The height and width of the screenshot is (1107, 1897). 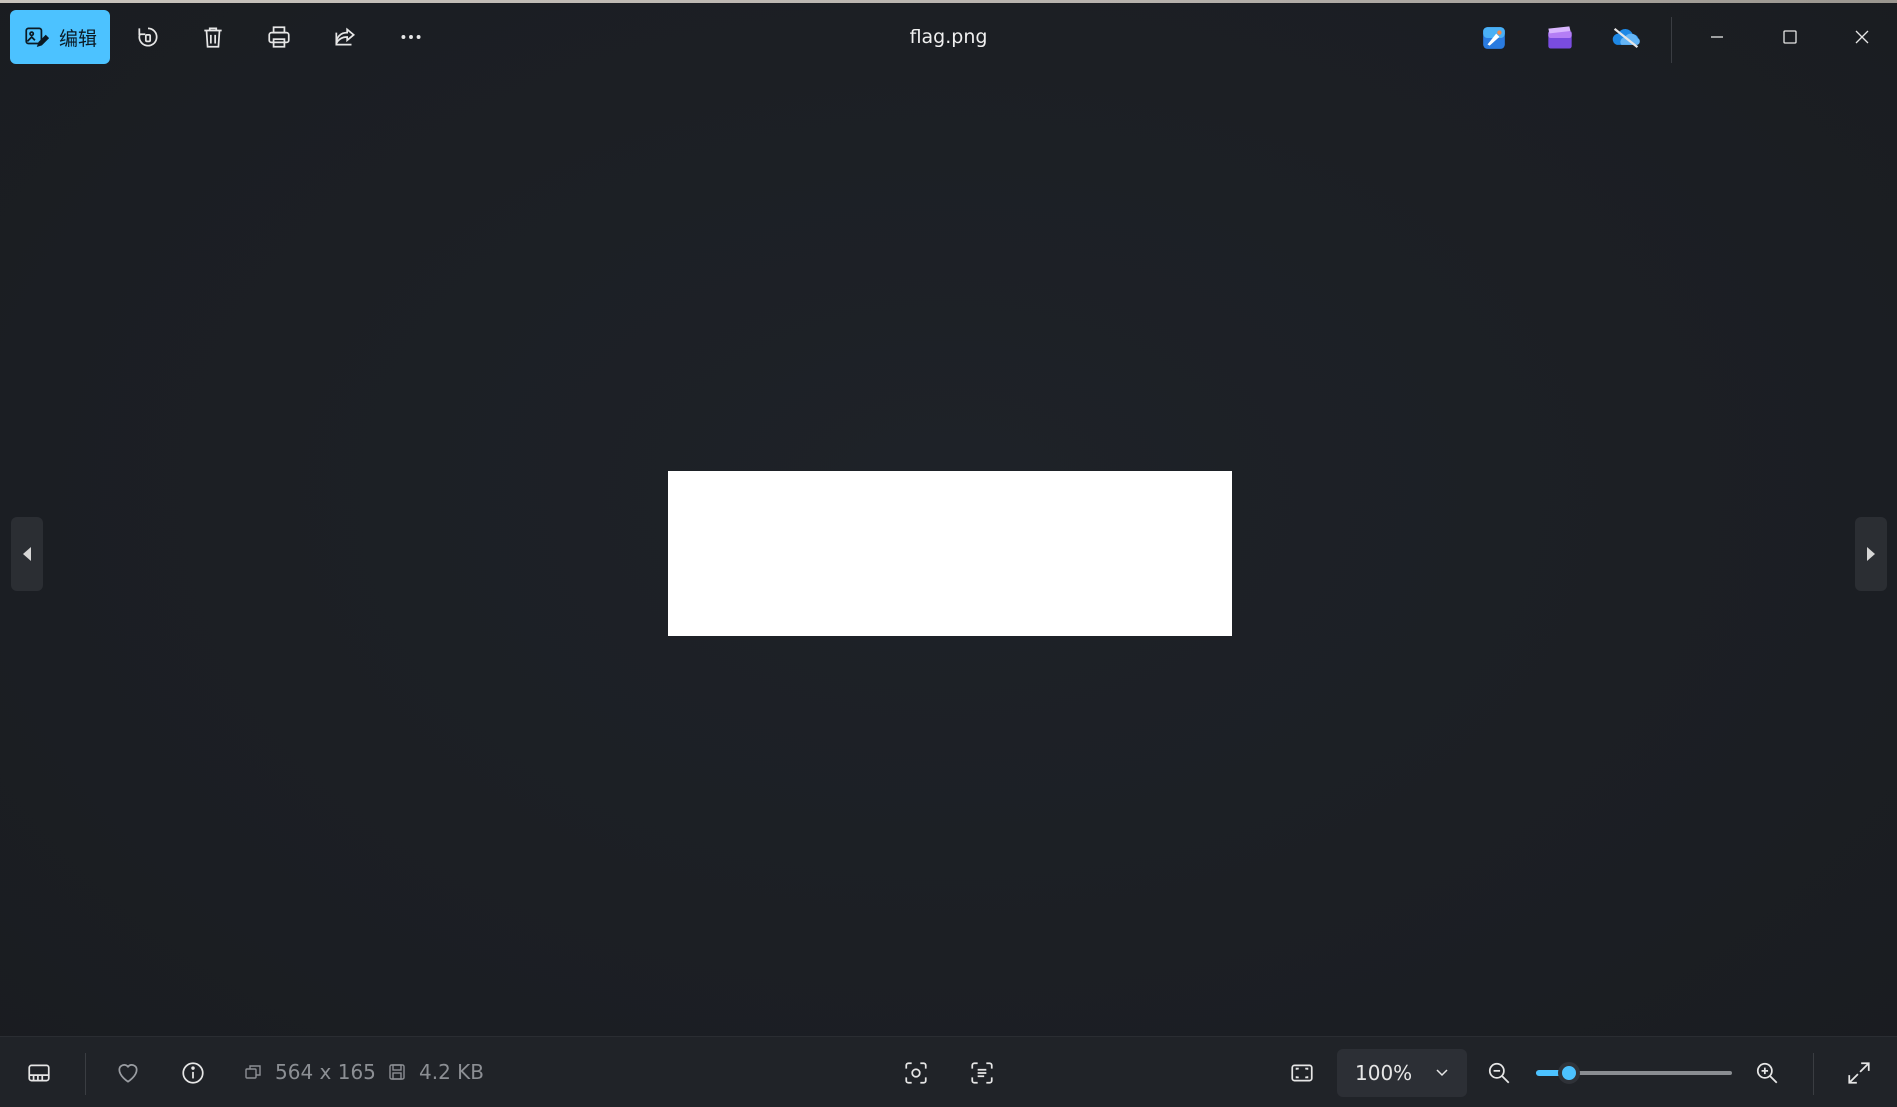 I want to click on zoom-out-icon, so click(x=1499, y=1073).